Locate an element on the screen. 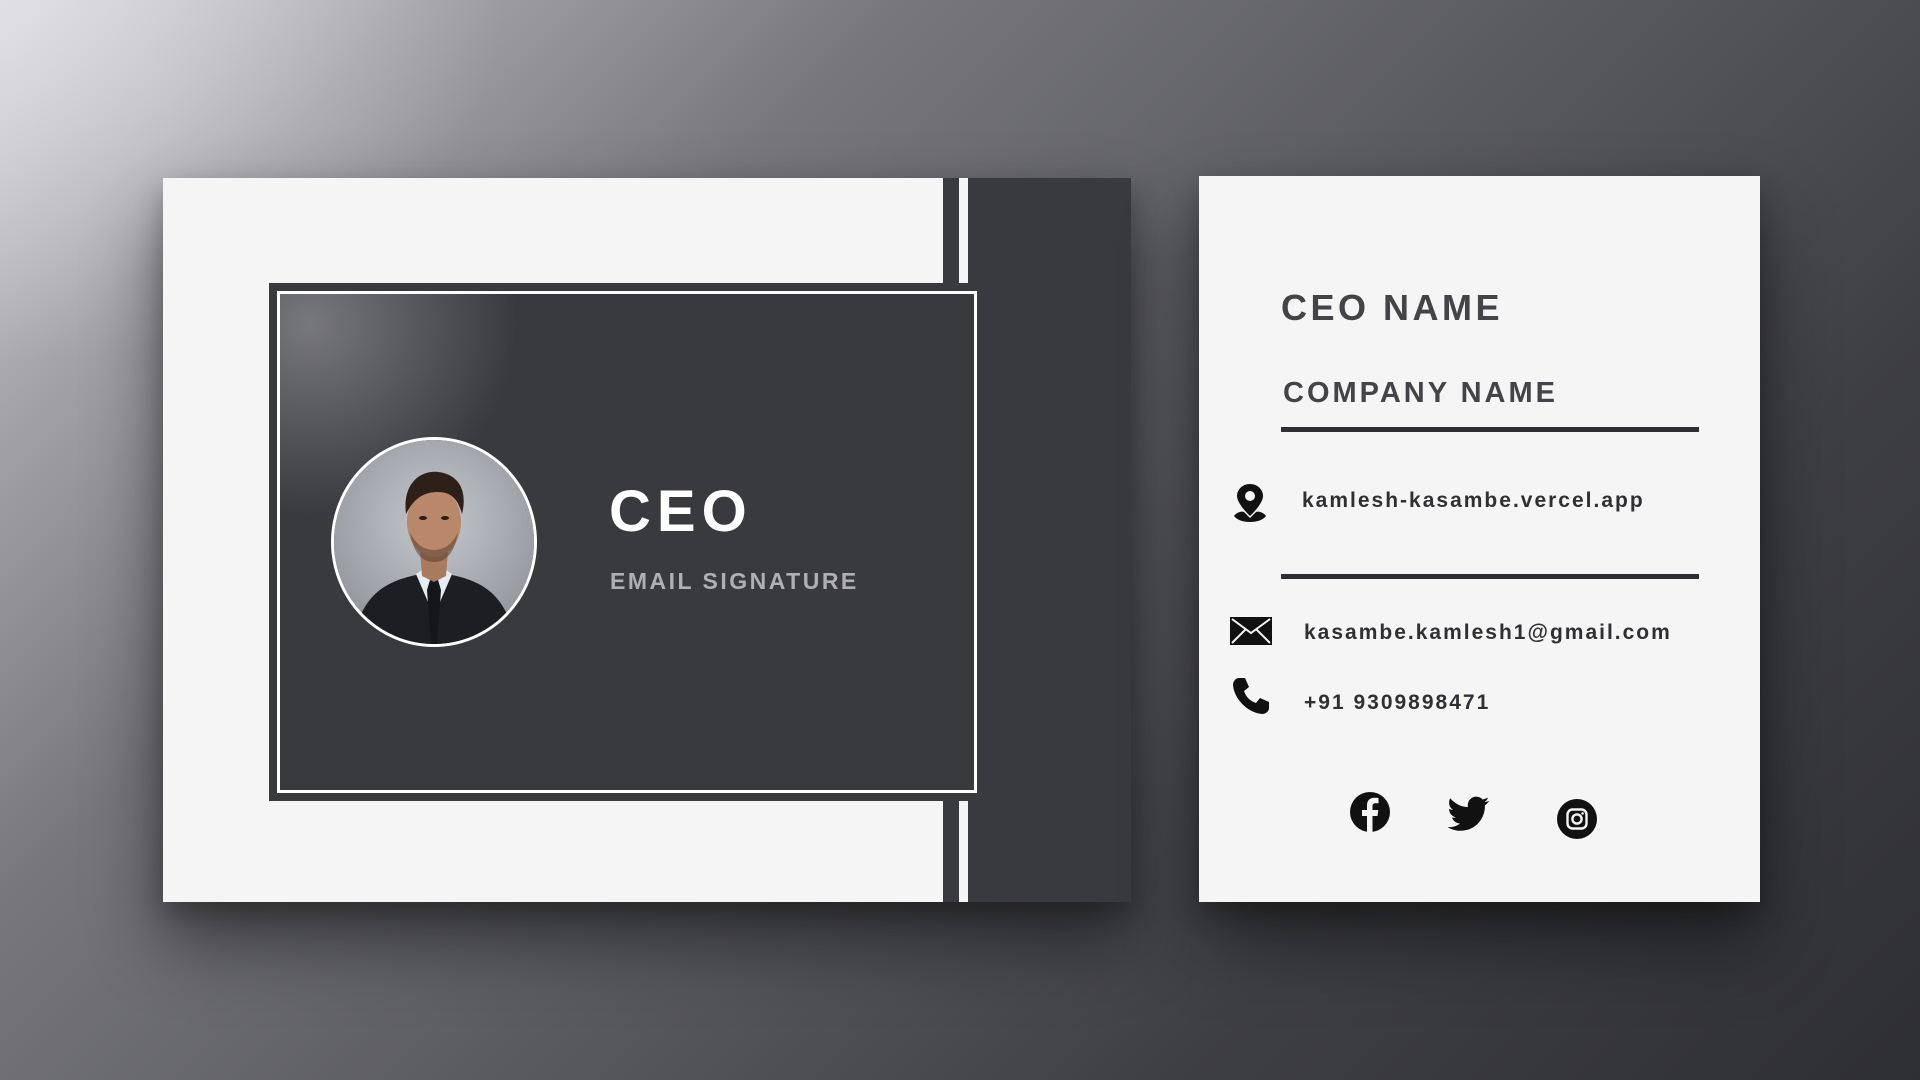 Image resolution: width=1920 pixels, height=1080 pixels. company-name: COMPANY NAME is located at coordinates (1420, 393).